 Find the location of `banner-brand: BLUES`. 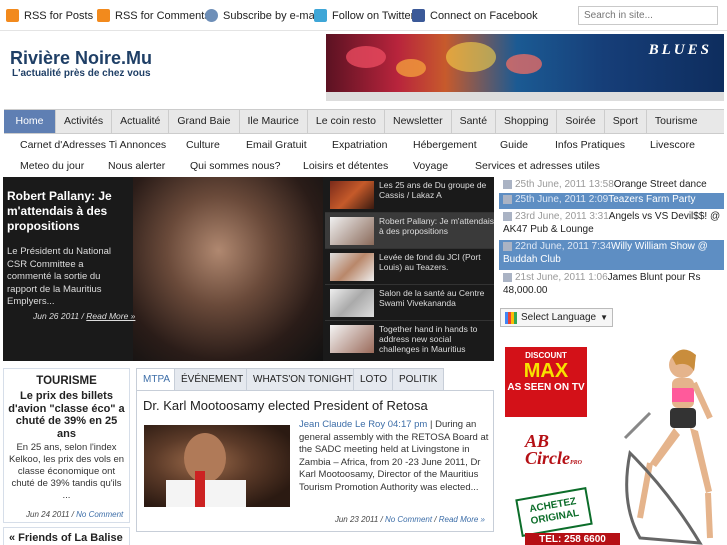

banner-brand: BLUES is located at coordinates (680, 50).